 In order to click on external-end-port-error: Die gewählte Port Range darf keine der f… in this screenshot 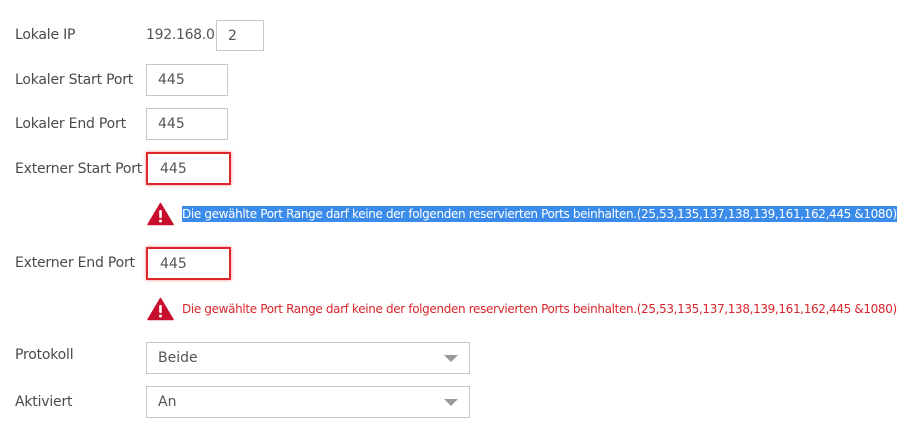, I will do `click(522, 309)`.